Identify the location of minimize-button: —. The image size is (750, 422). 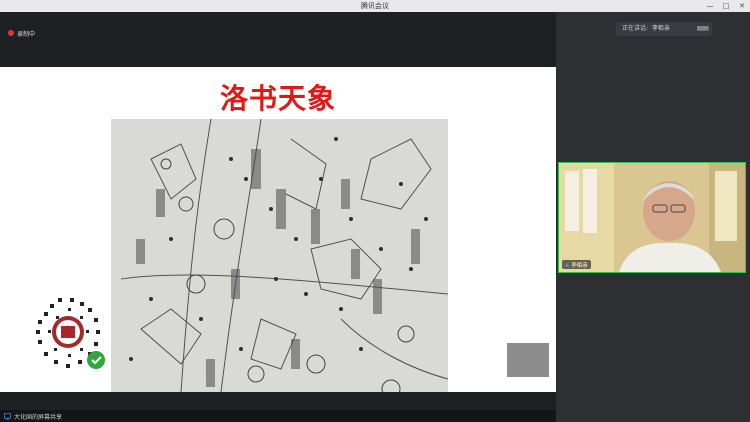
(710, 6).